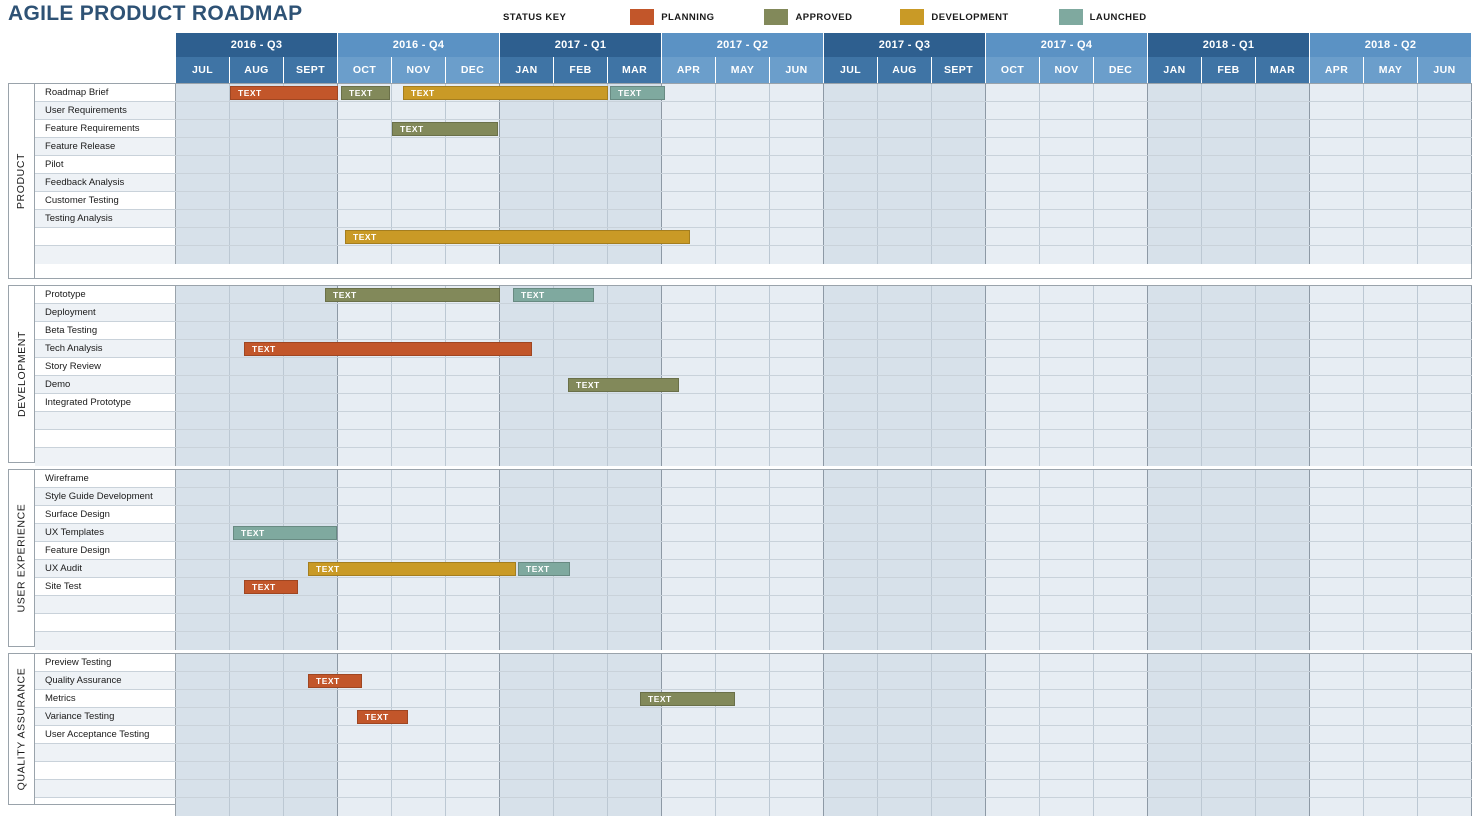  I want to click on table-row: Pilot, so click(753, 165).